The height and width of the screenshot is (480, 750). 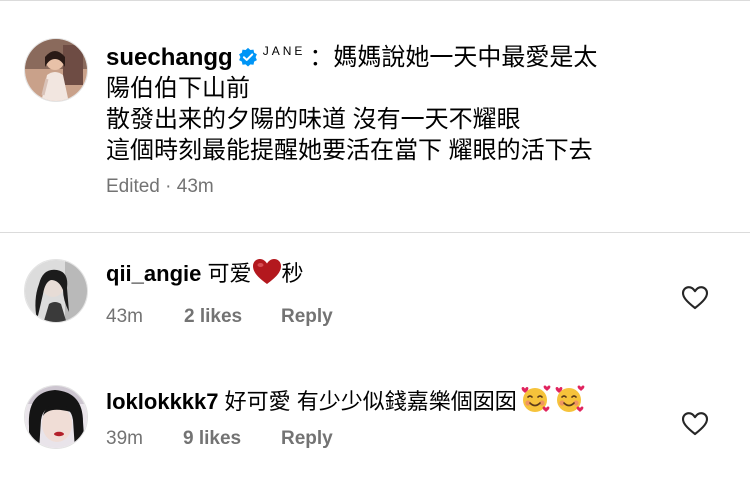 What do you see at coordinates (153, 273) in the screenshot?
I see `comment-username: qii_angie` at bounding box center [153, 273].